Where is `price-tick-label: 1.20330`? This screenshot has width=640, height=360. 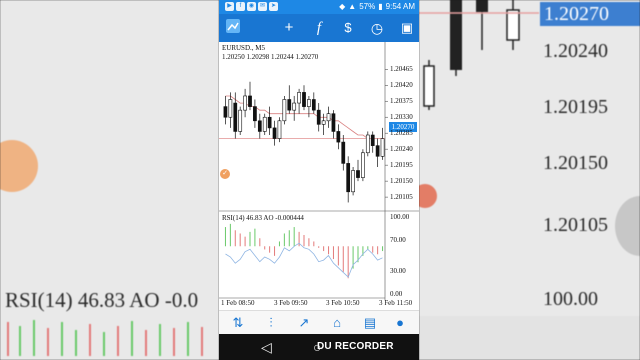
price-tick-label: 1.20330 is located at coordinates (401, 117).